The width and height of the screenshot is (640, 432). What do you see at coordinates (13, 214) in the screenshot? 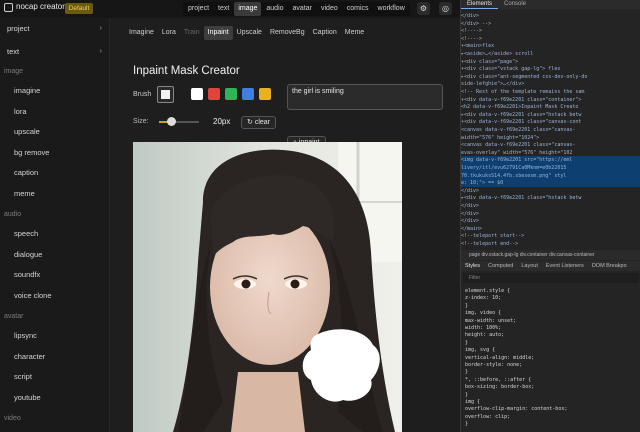
I see `sidebar-section-audio: audio` at bounding box center [13, 214].